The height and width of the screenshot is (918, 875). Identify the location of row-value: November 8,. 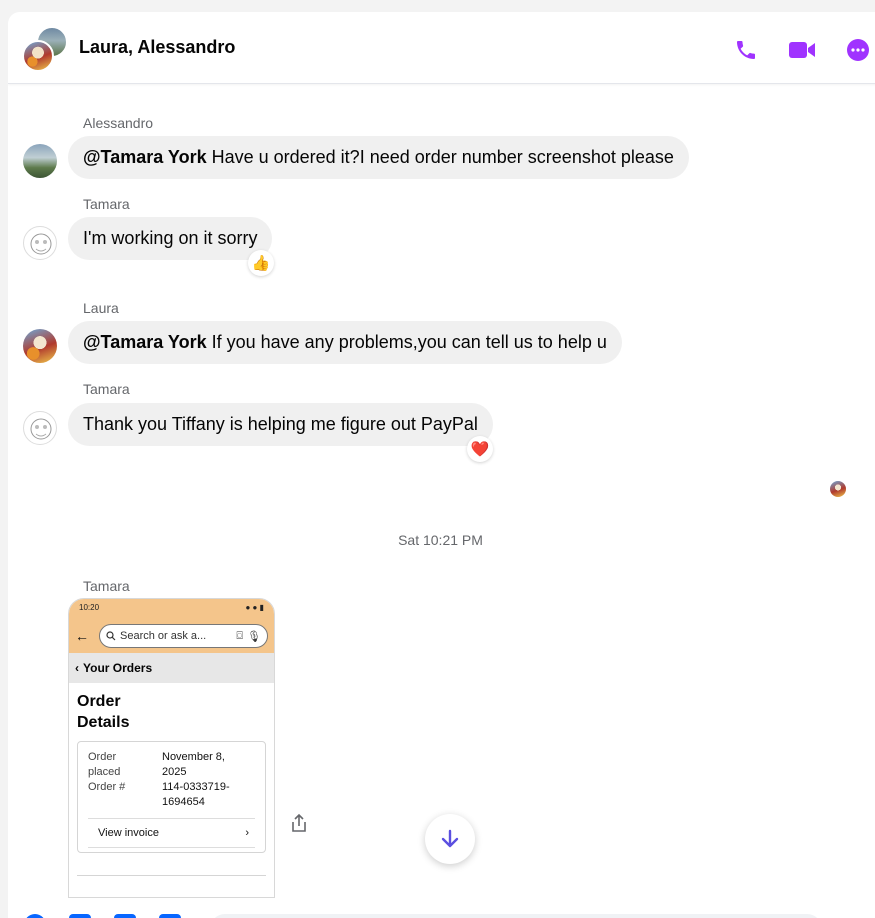
(193, 757).